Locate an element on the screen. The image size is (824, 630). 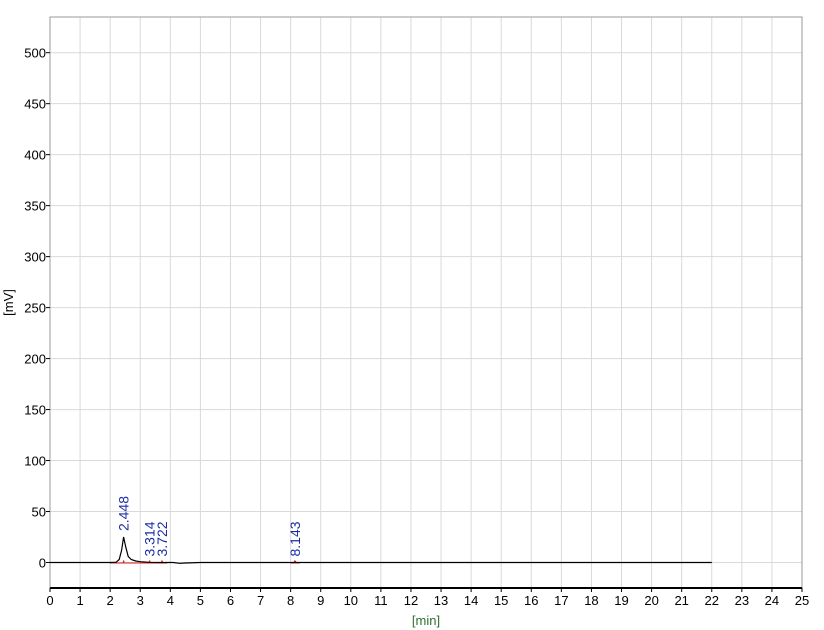
x-tick-label-14: 14 is located at coordinates (471, 600).